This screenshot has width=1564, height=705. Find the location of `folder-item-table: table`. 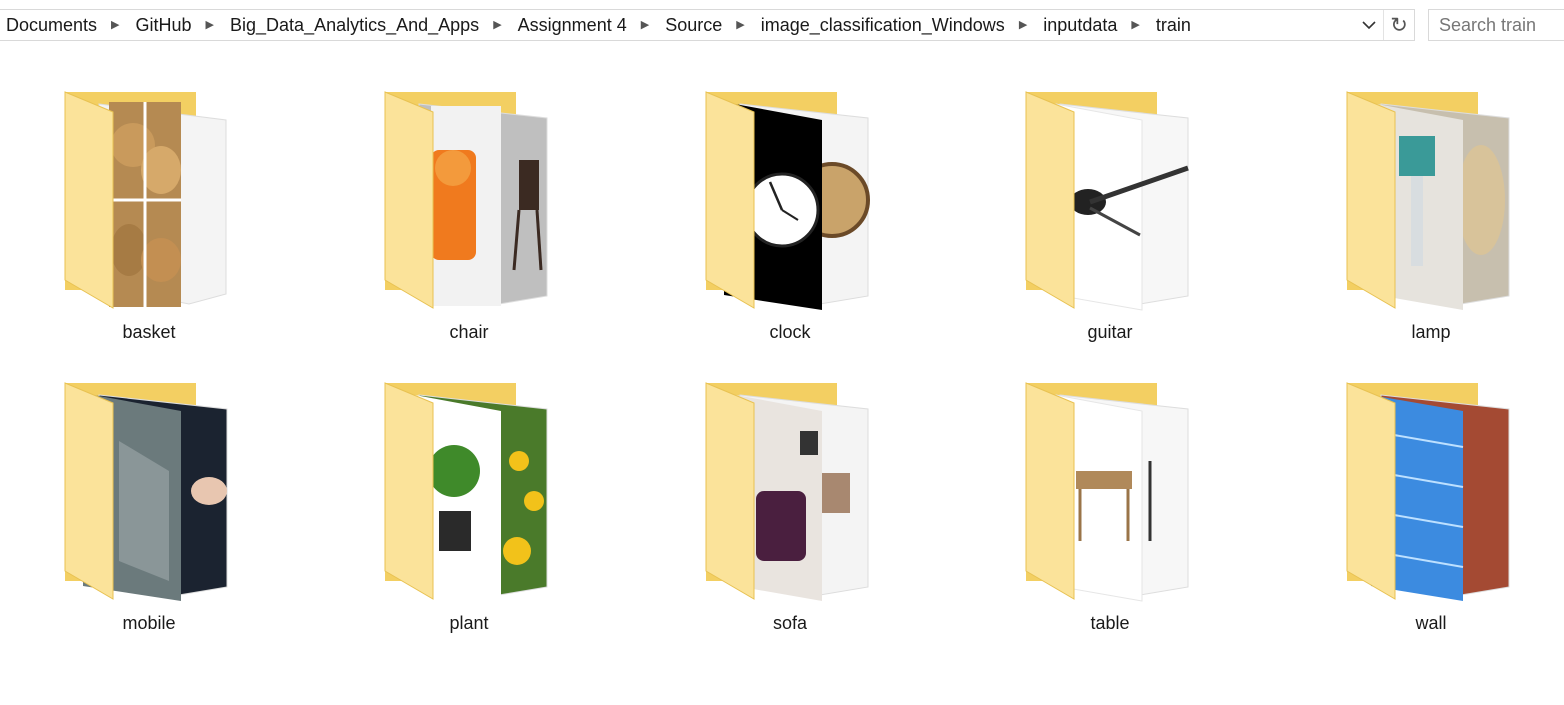

folder-item-table: table is located at coordinates (1110, 516).